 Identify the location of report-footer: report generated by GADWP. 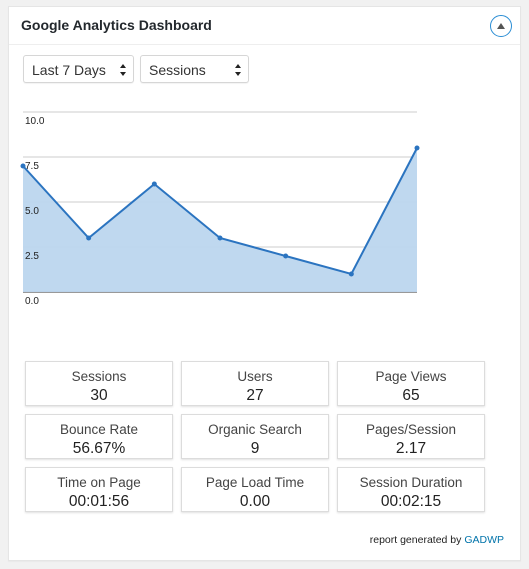
(437, 540).